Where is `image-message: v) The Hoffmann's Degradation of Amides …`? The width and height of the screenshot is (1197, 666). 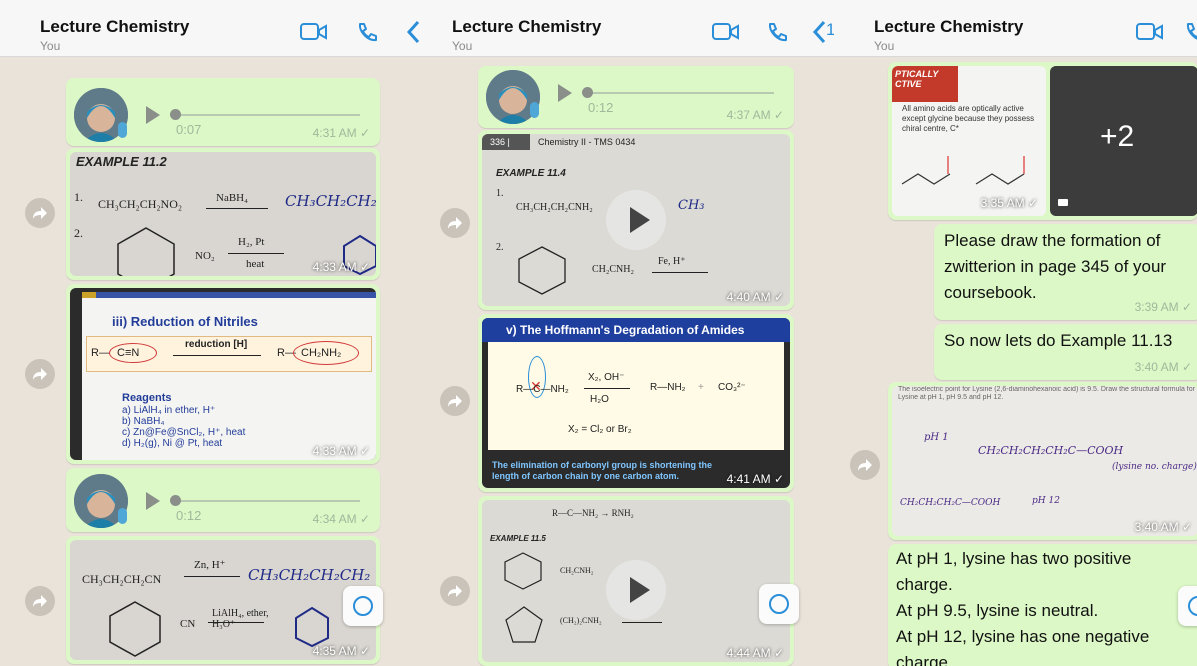
image-message: v) The Hoffmann's Degradation of Amides … is located at coordinates (636, 403).